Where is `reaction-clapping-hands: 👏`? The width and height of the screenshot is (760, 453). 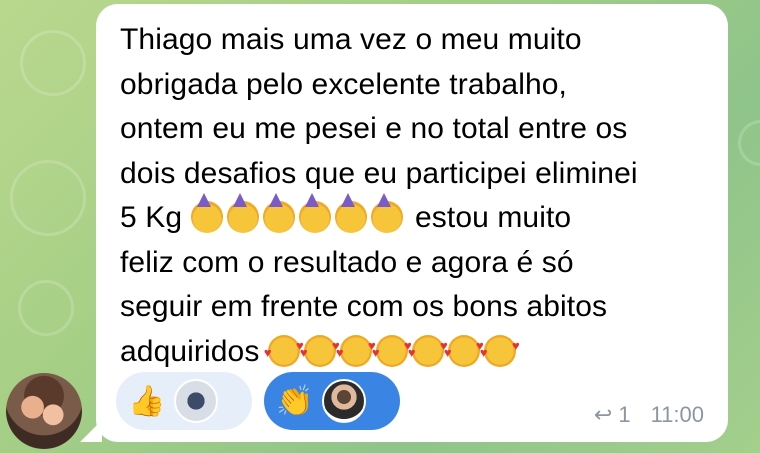 reaction-clapping-hands: 👏 is located at coordinates (332, 401).